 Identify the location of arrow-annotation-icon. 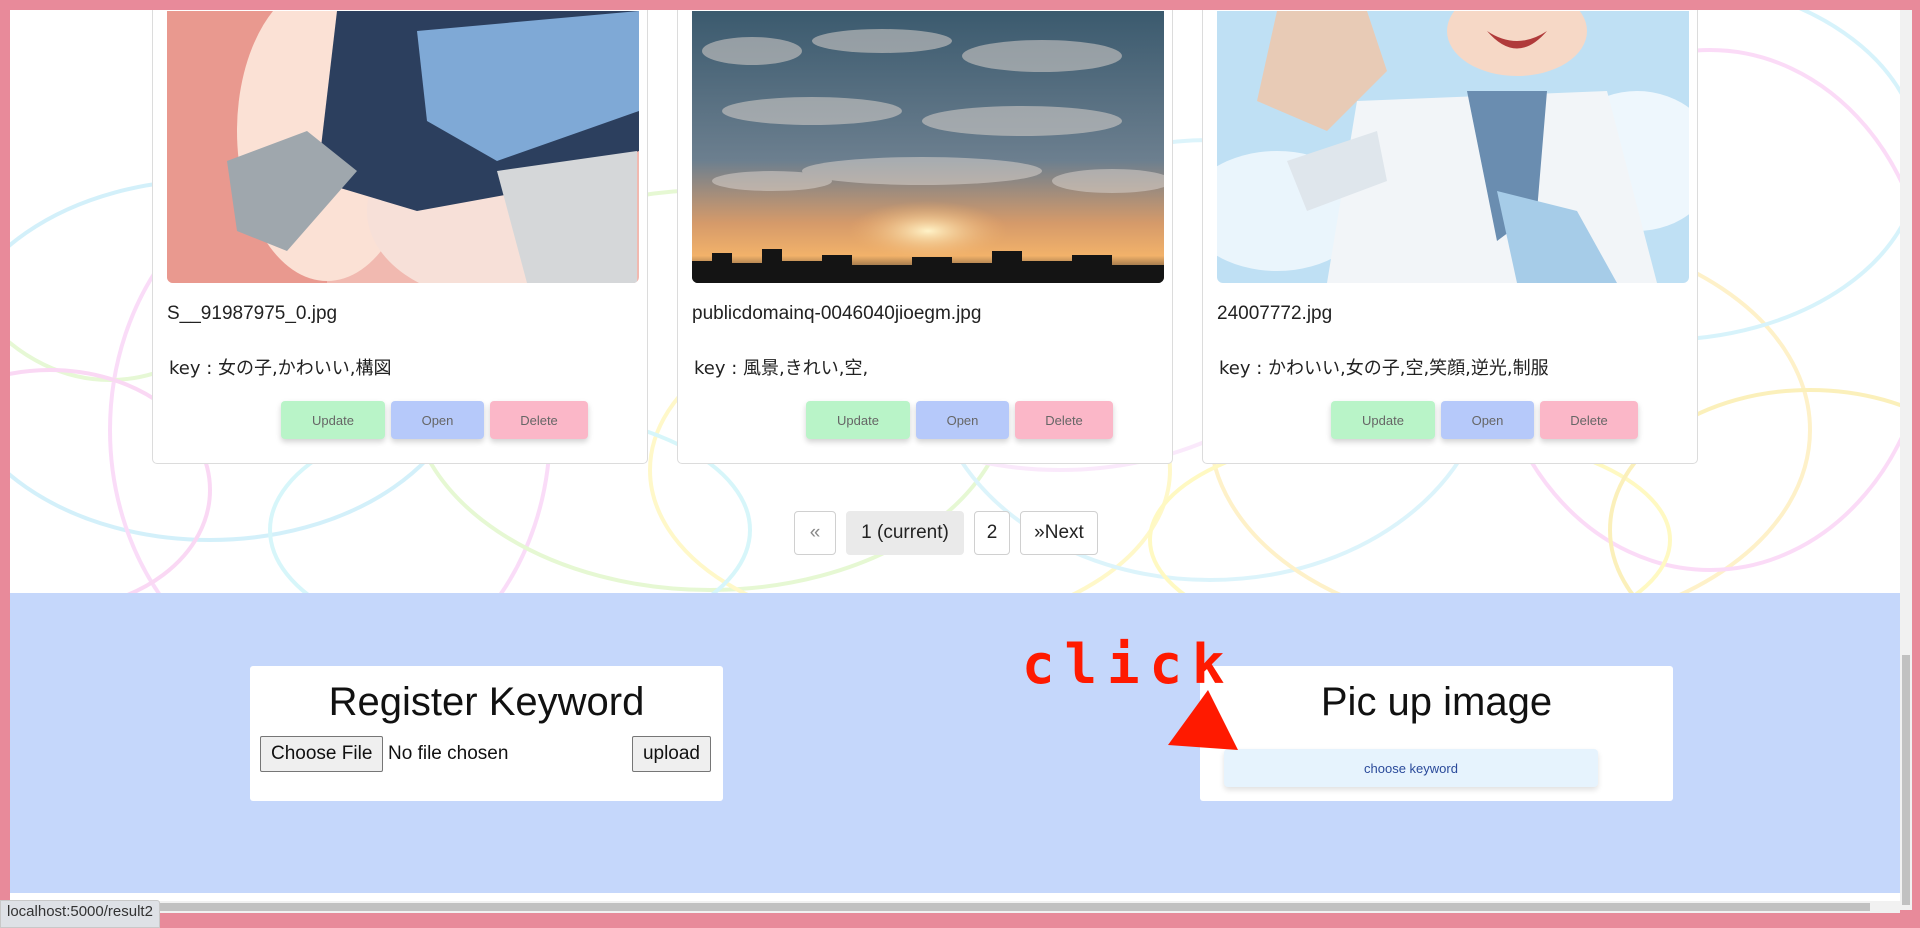
(1203, 720).